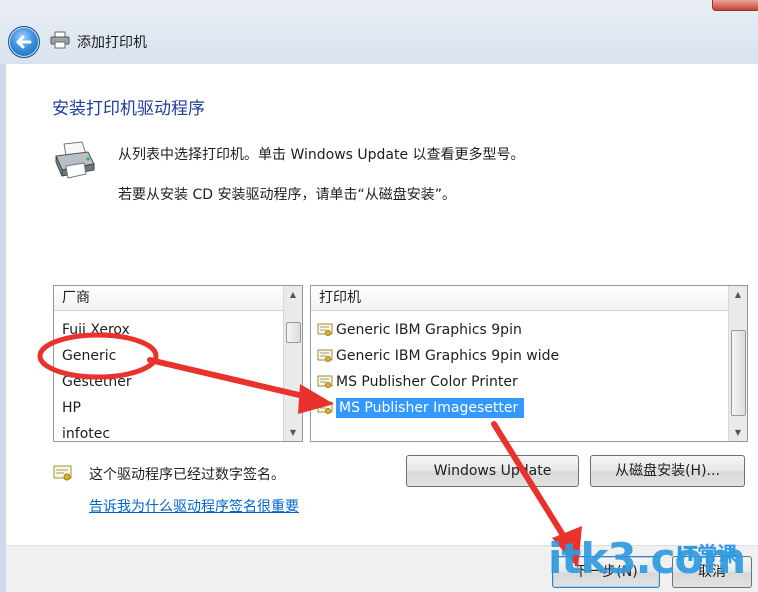 This screenshot has height=592, width=758. I want to click on arrow-head, so click(316, 399).